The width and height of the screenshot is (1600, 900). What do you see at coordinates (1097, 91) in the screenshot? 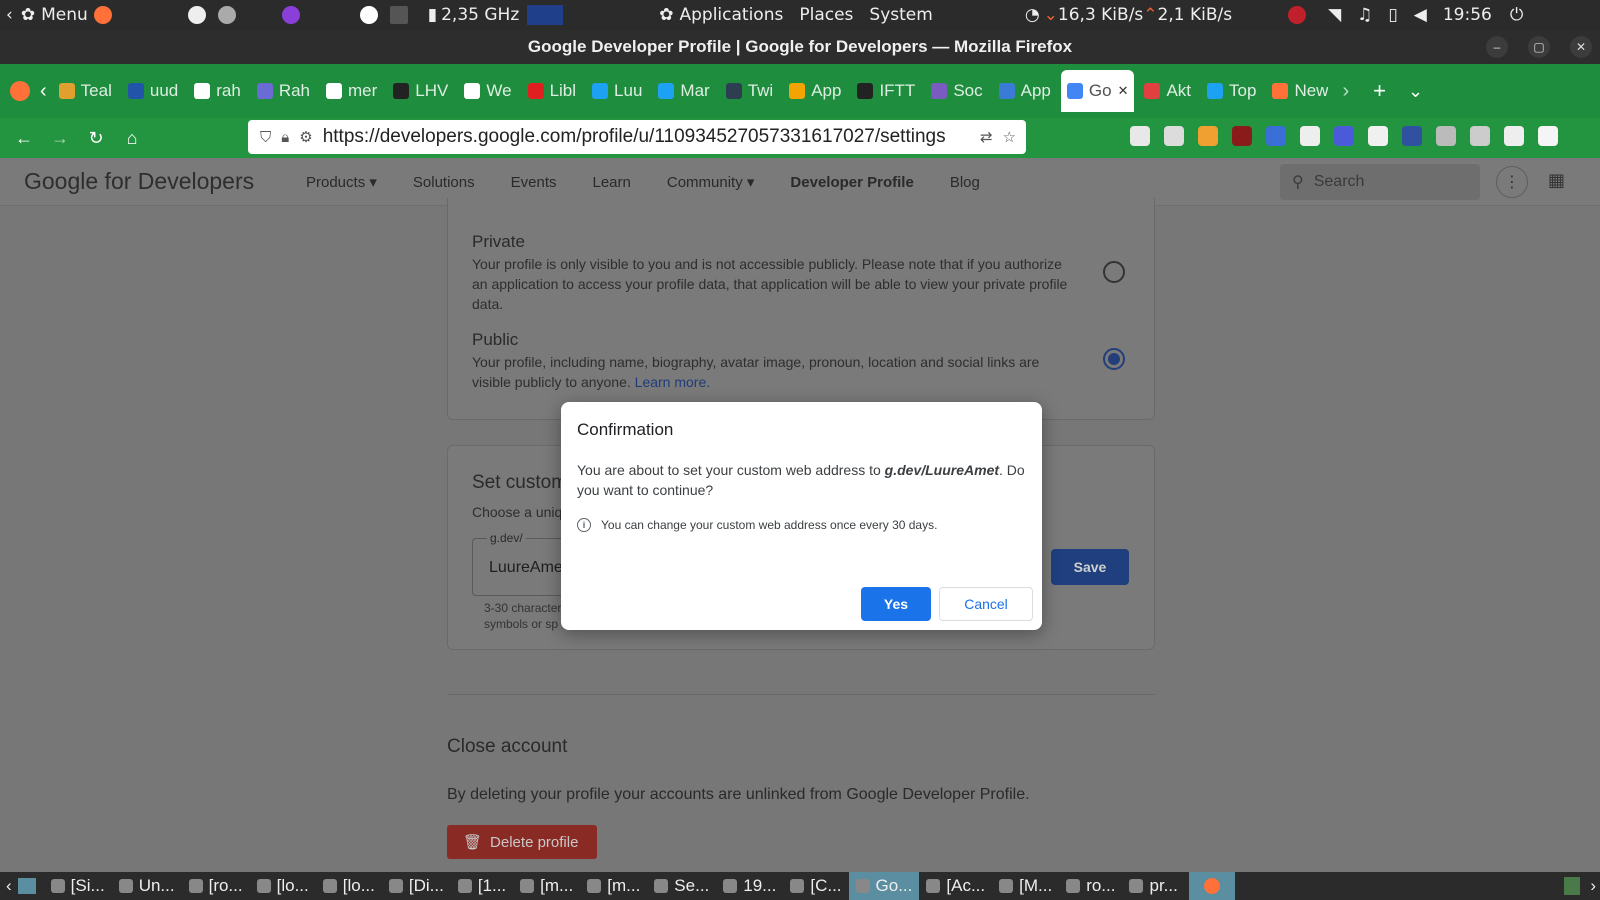
I see `browser-tab: Go ✕` at bounding box center [1097, 91].